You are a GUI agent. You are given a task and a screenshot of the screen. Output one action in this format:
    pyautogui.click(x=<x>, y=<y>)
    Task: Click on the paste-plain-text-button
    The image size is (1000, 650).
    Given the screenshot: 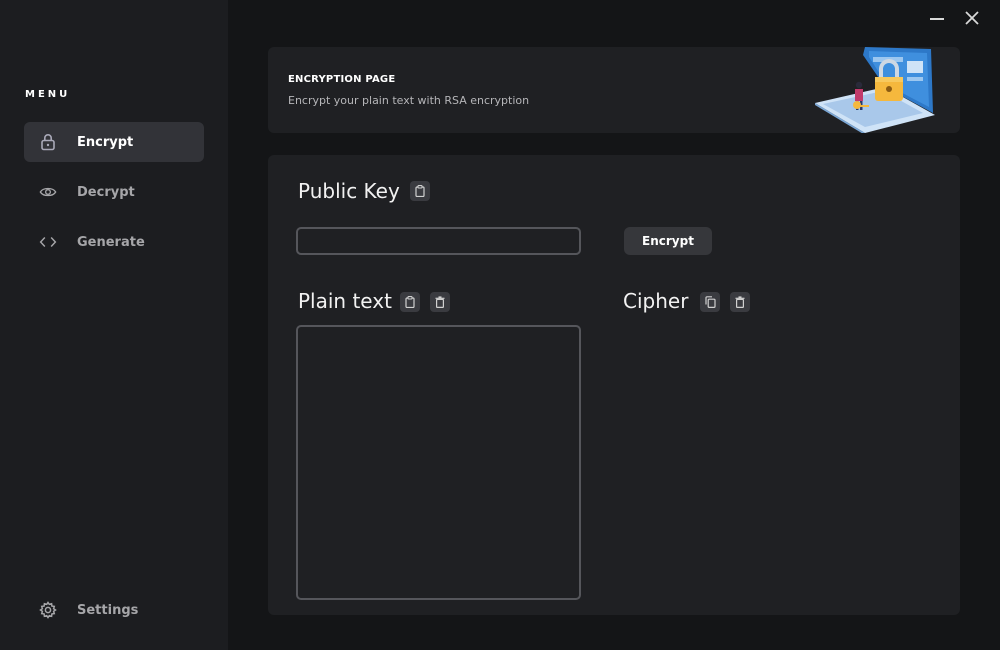 What is the action you would take?
    pyautogui.click(x=410, y=302)
    